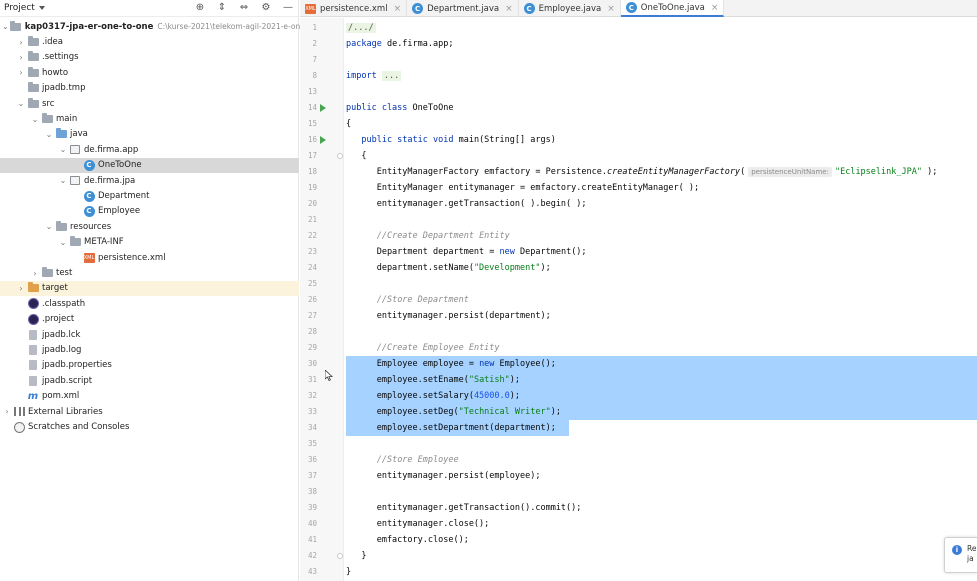  What do you see at coordinates (308, 155) in the screenshot?
I see `line-number: 17` at bounding box center [308, 155].